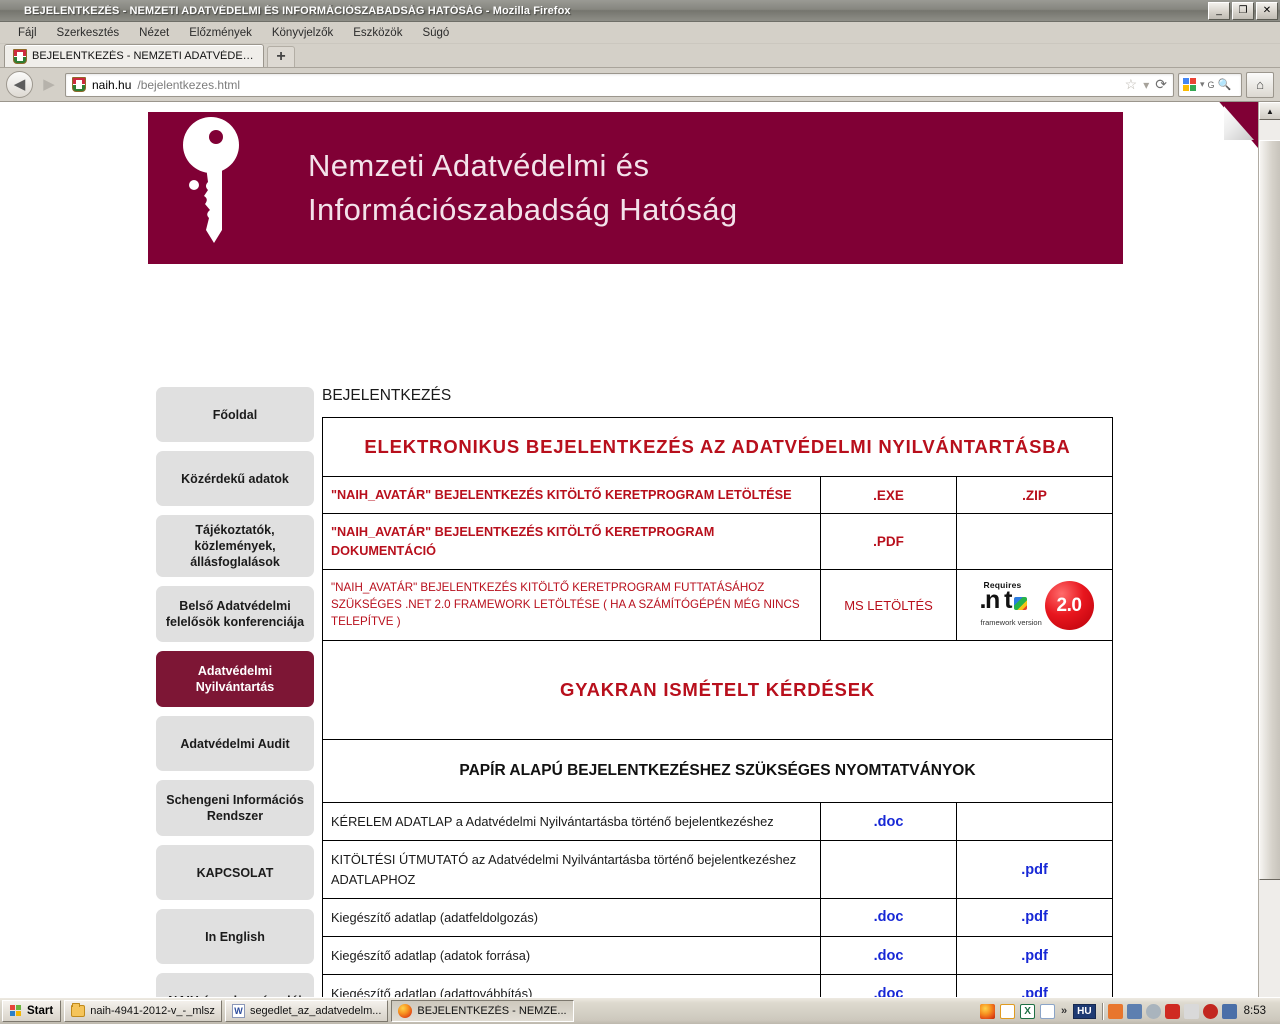  I want to click on menu-file: Fájl, so click(27, 33).